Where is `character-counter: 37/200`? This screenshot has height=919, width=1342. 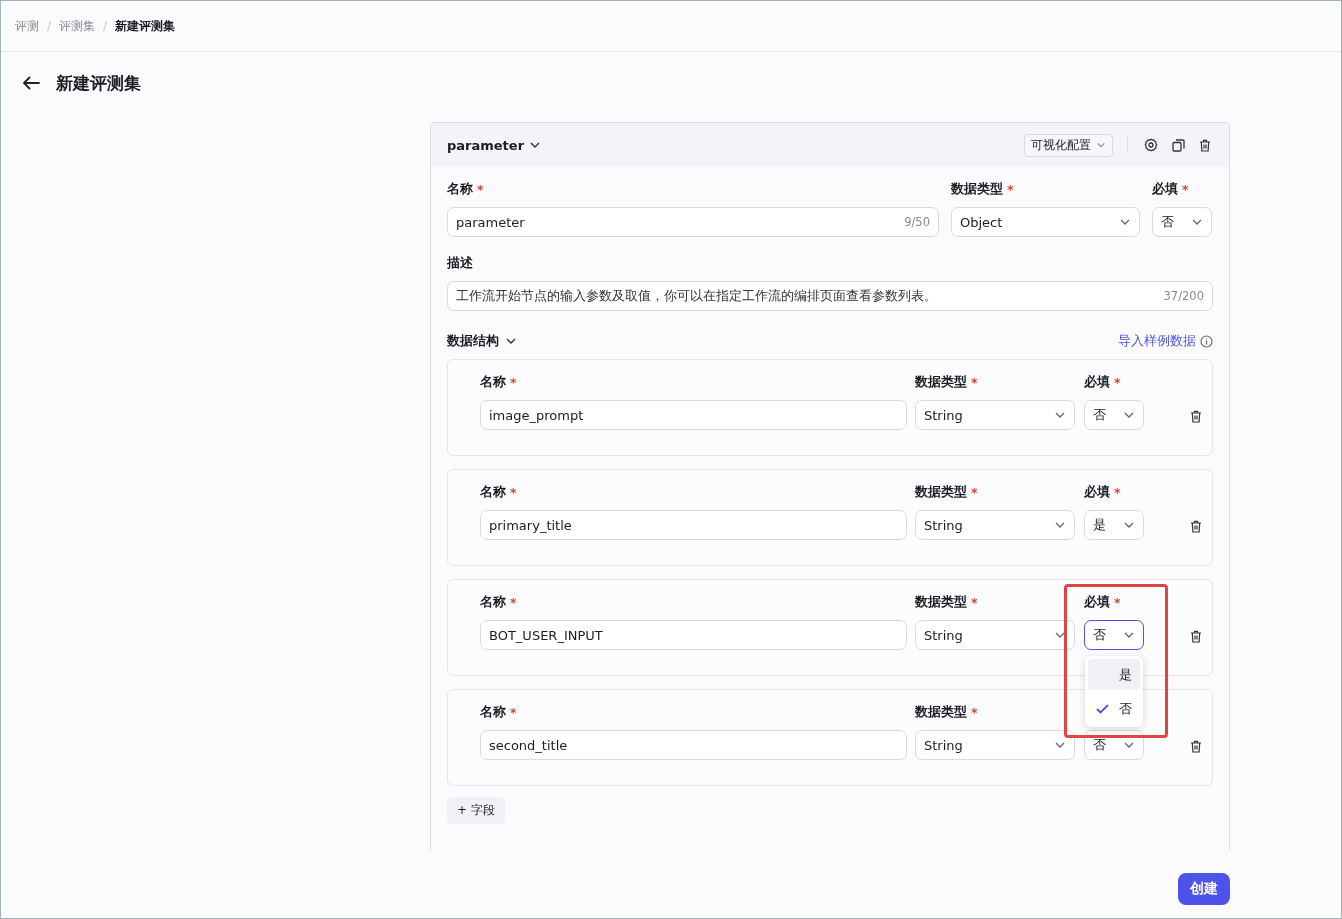
character-counter: 37/200 is located at coordinates (1183, 296).